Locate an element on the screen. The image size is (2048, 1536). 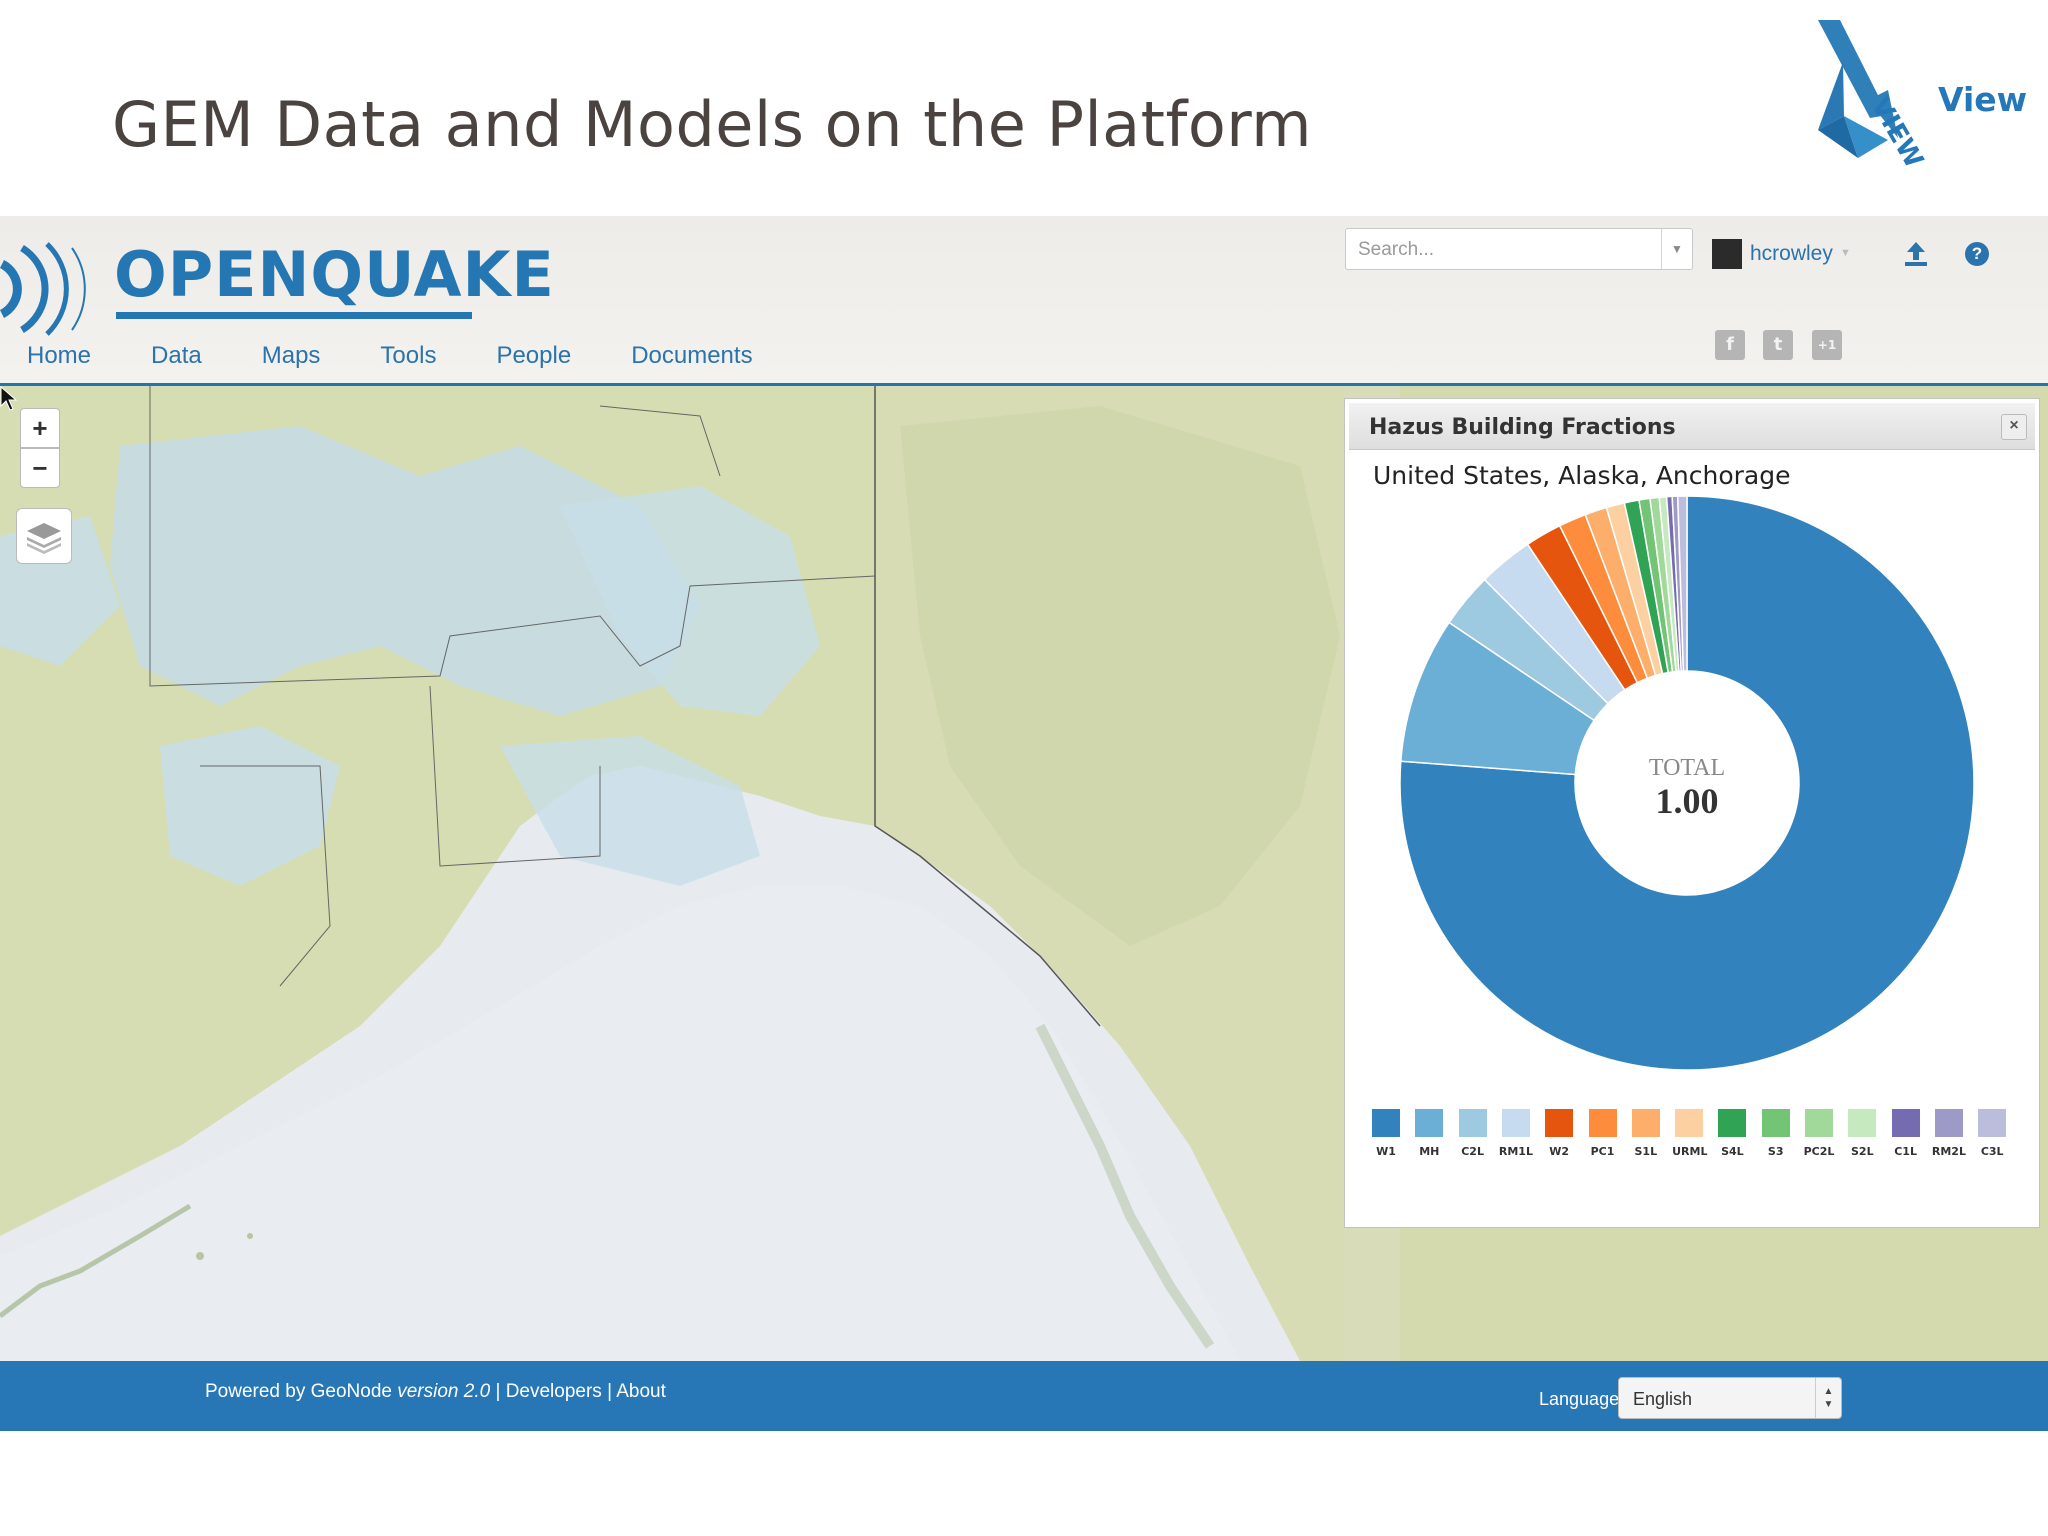
nav-documents: Documents is located at coordinates (691, 356).